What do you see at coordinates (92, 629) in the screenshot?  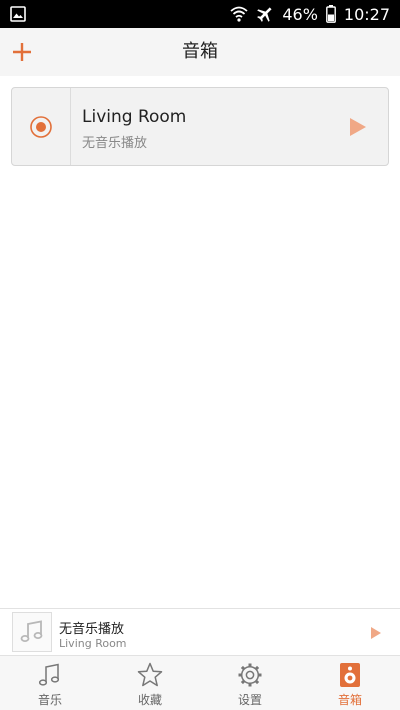 I see `now-playing-title: 无音乐播放` at bounding box center [92, 629].